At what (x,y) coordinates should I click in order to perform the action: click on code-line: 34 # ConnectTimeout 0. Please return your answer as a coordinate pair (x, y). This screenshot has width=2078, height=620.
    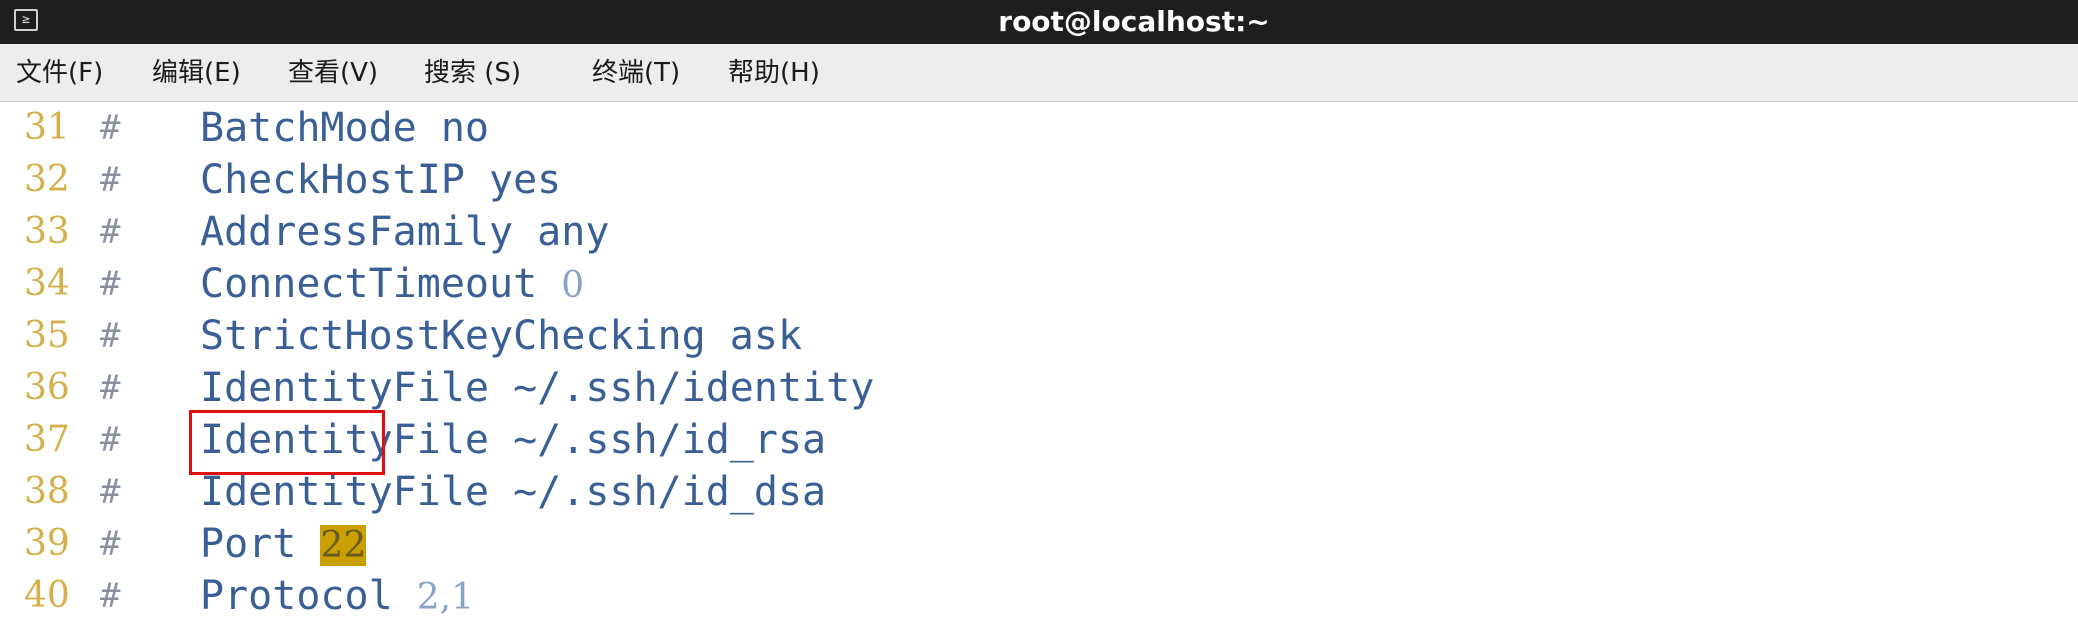
    Looking at the image, I should click on (1039, 284).